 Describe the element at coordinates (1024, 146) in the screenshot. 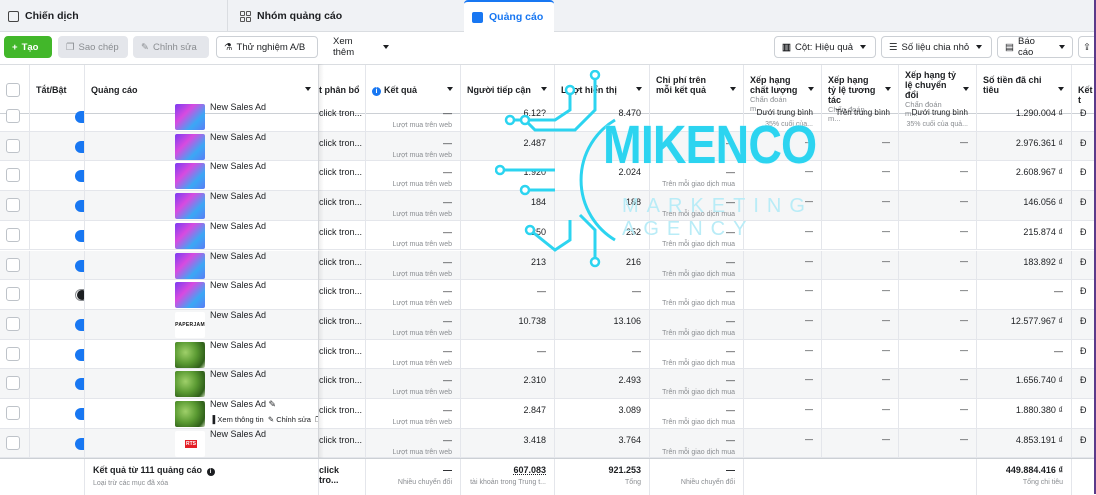

I see `row-amount-spent: 2.976.361 ₫` at that location.